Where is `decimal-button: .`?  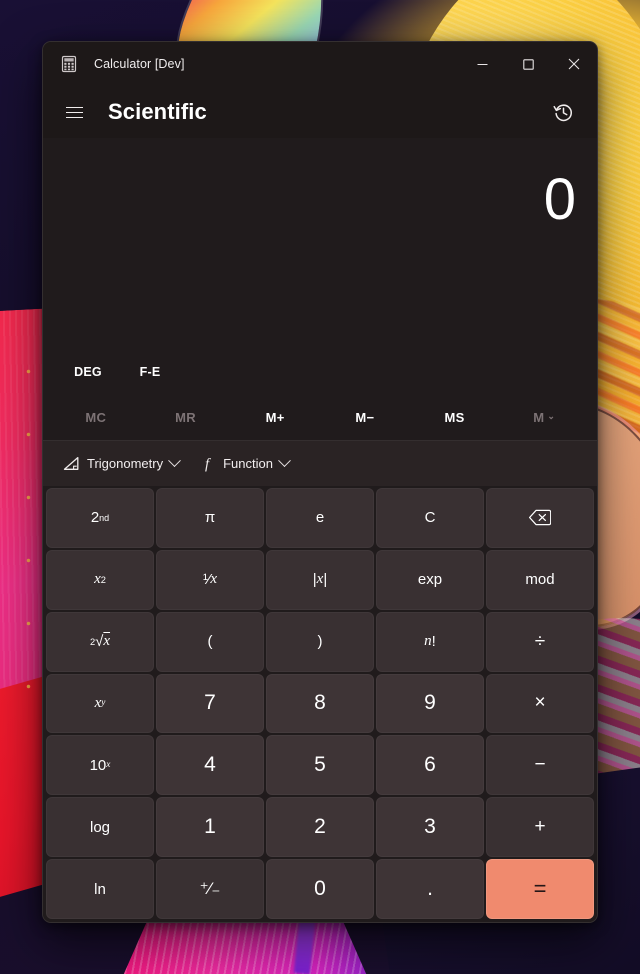
decimal-button: . is located at coordinates (430, 889).